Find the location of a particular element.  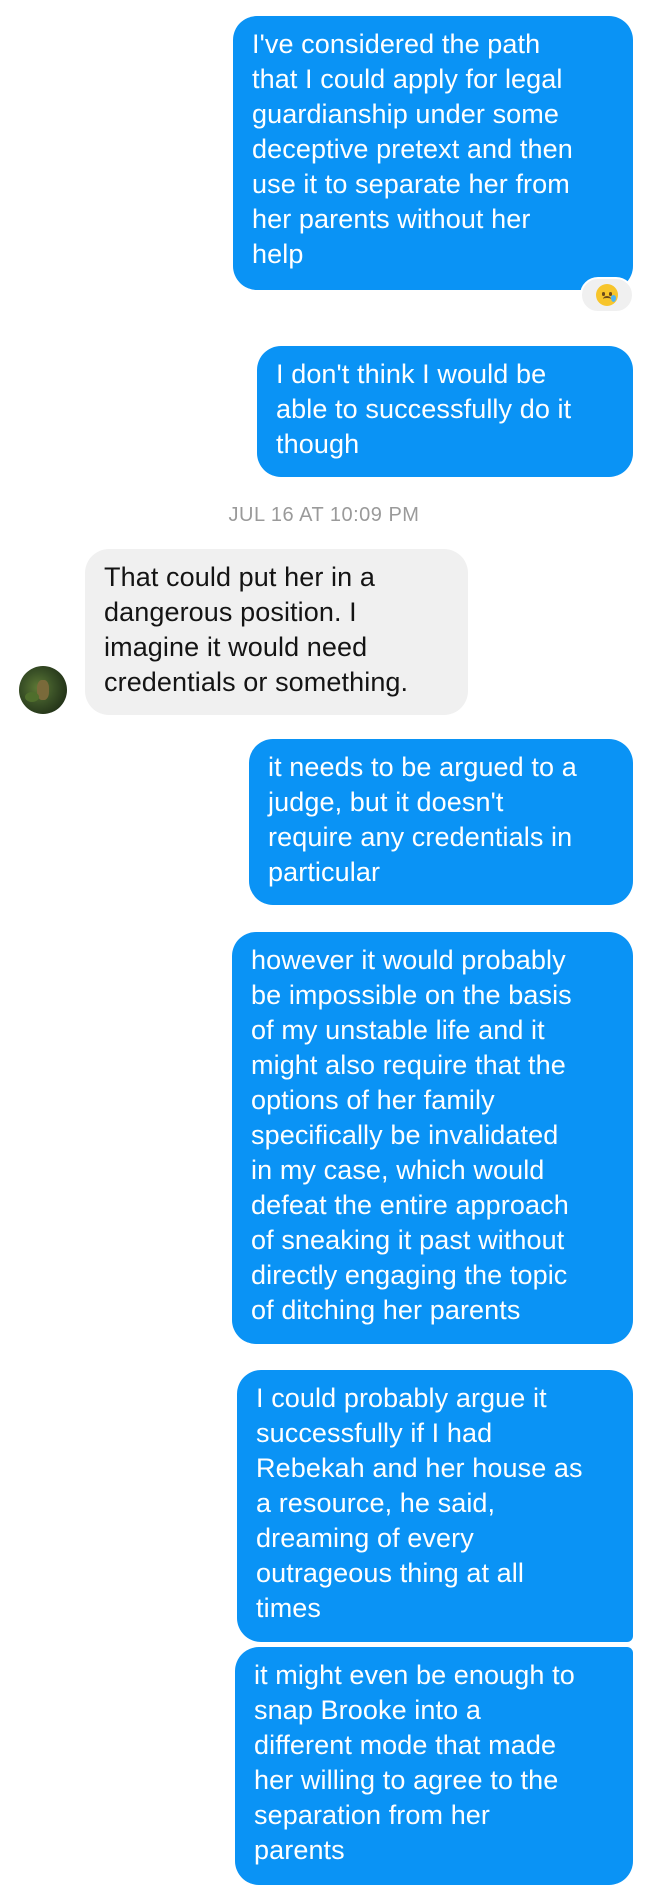

contact-avatar is located at coordinates (43, 690).